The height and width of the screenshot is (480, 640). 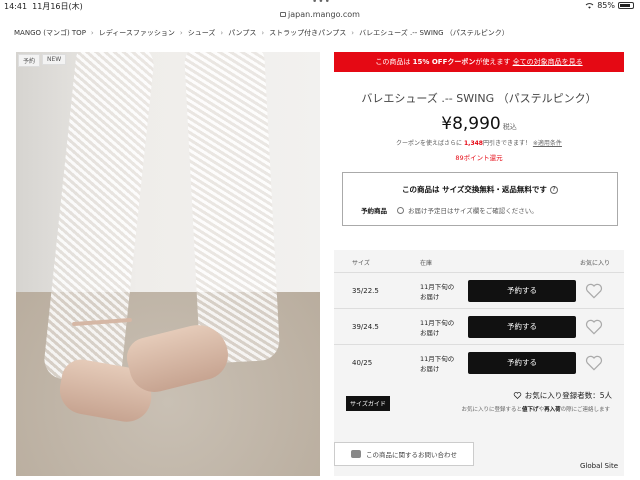 What do you see at coordinates (562, 395) in the screenshot?
I see `favorite-count: お気に入り登録者数：5人` at bounding box center [562, 395].